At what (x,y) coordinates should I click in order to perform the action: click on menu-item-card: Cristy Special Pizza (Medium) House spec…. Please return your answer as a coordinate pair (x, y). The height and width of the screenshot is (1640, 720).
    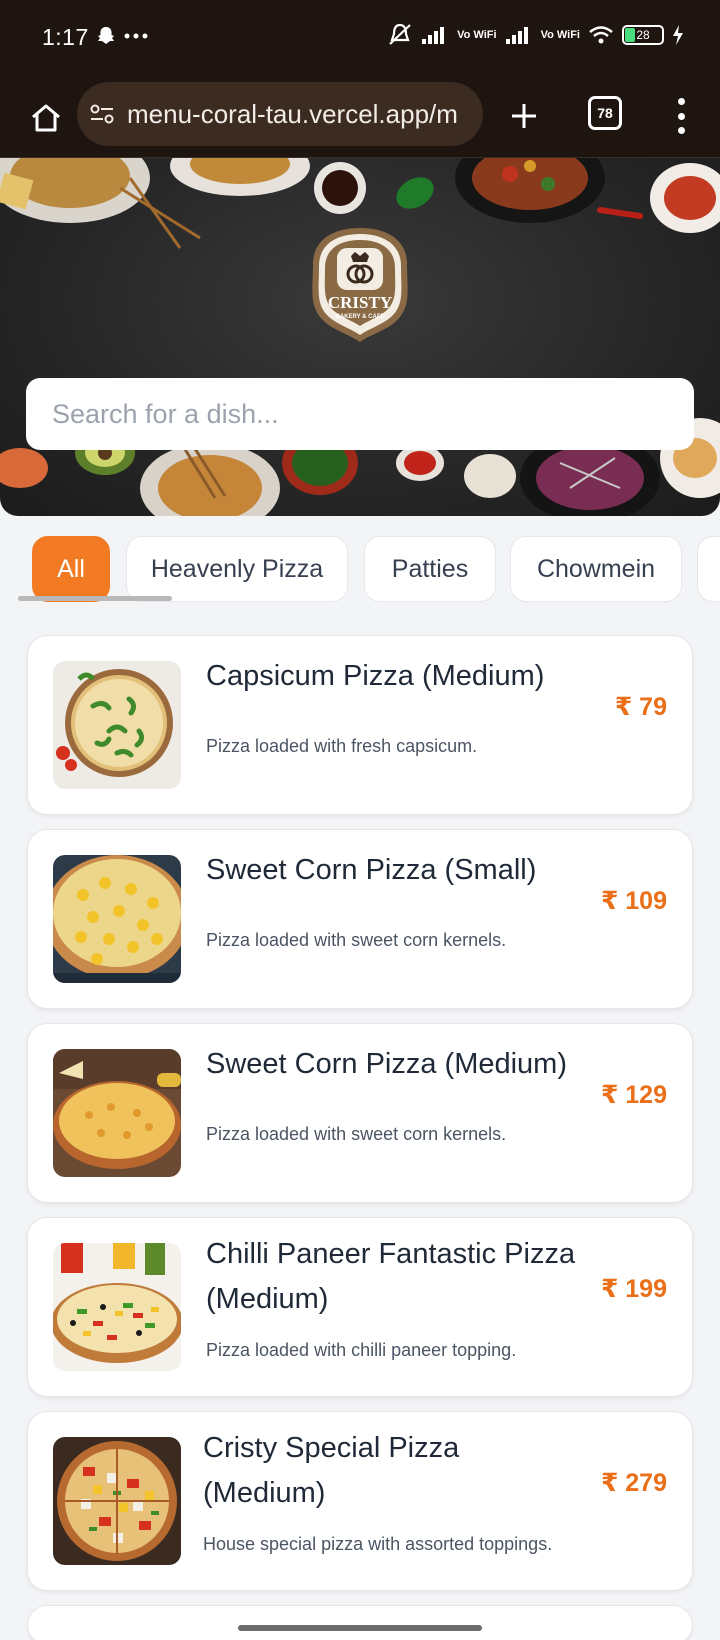
    Looking at the image, I should click on (360, 1501).